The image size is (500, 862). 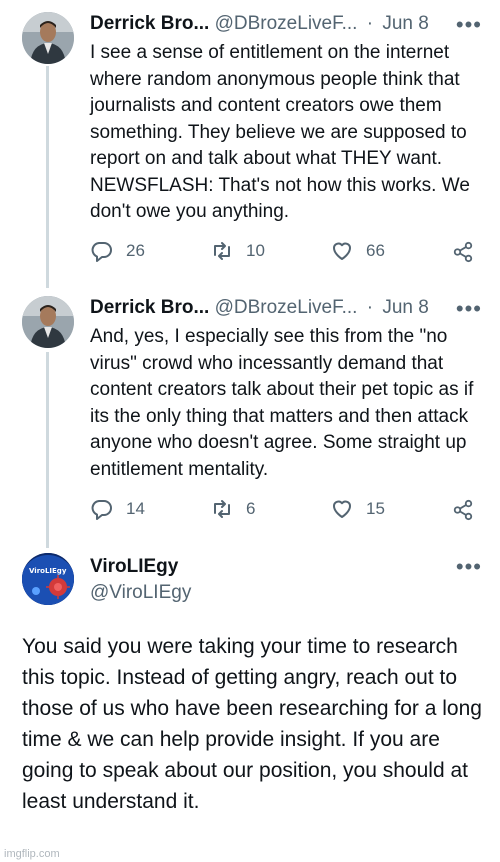 What do you see at coordinates (117, 509) in the screenshot?
I see `reply-button: 14` at bounding box center [117, 509].